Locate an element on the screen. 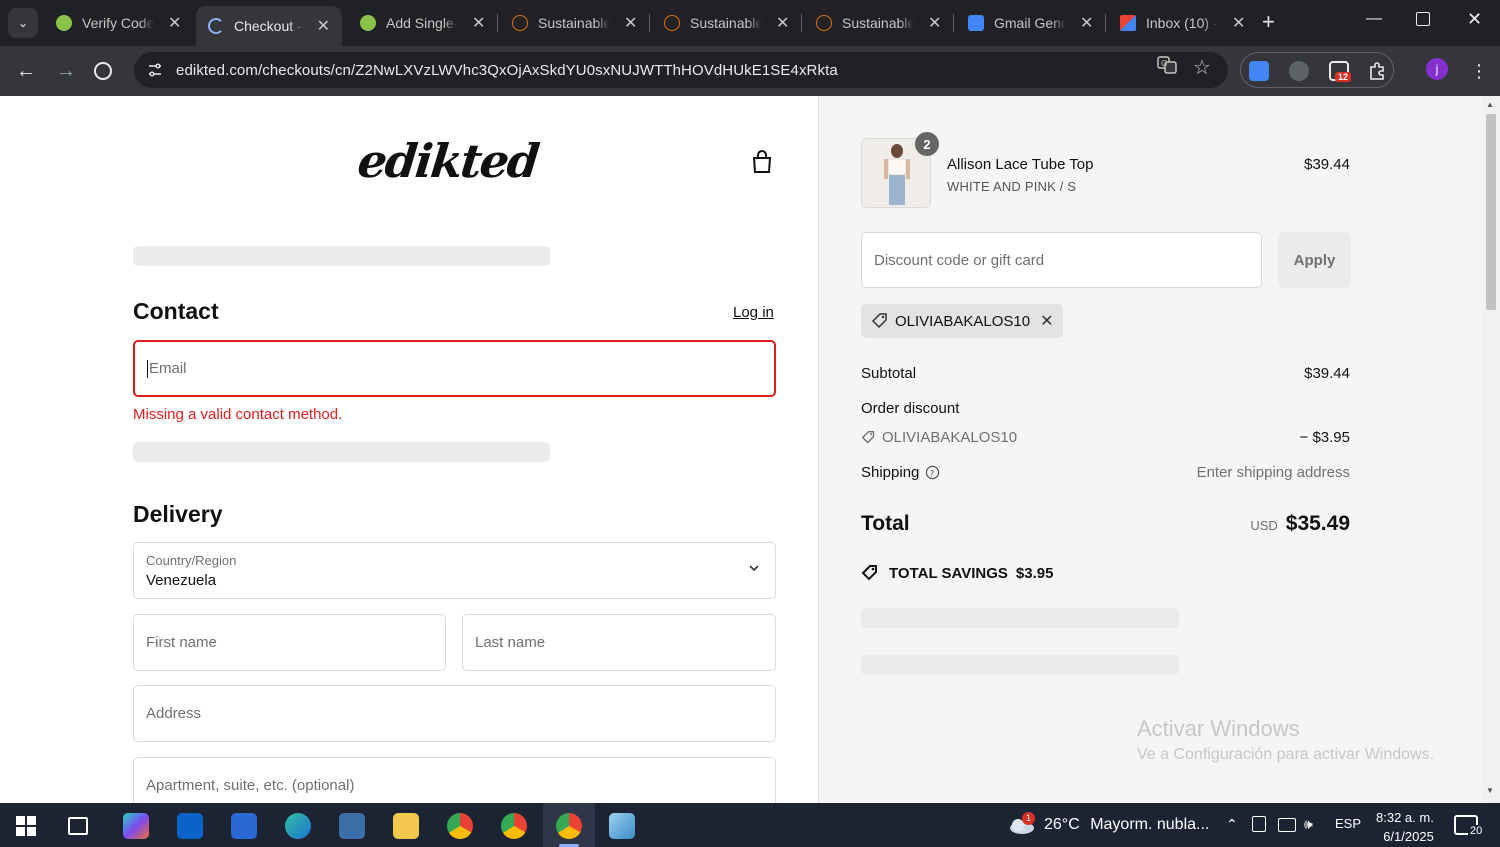 Image resolution: width=1500 pixels, height=847 pixels. applied-code-text: OLIVIABAKALOS10 is located at coordinates (963, 321).